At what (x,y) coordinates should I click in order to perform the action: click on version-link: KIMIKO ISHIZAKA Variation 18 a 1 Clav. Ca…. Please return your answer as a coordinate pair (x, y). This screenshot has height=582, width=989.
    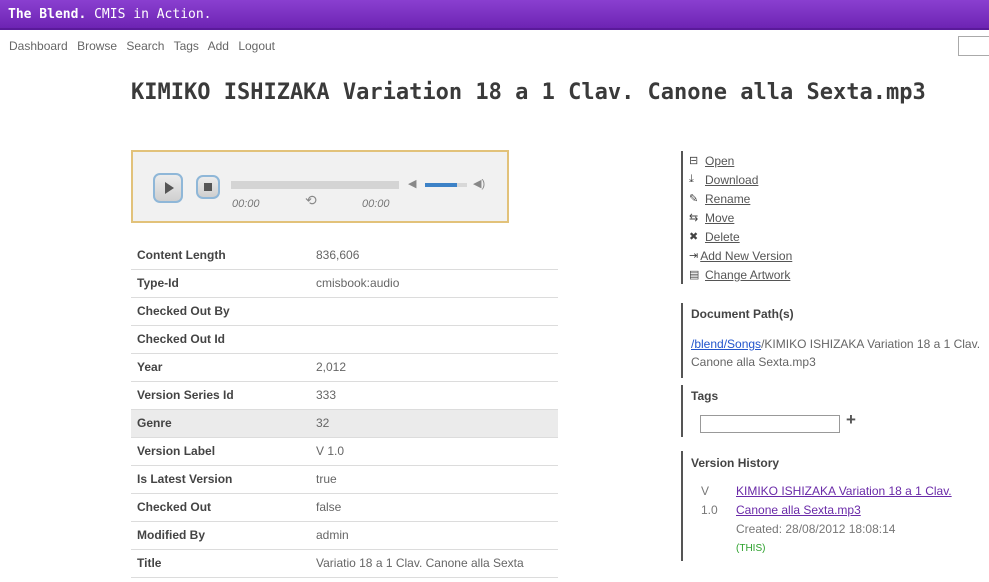
    Looking at the image, I should click on (844, 500).